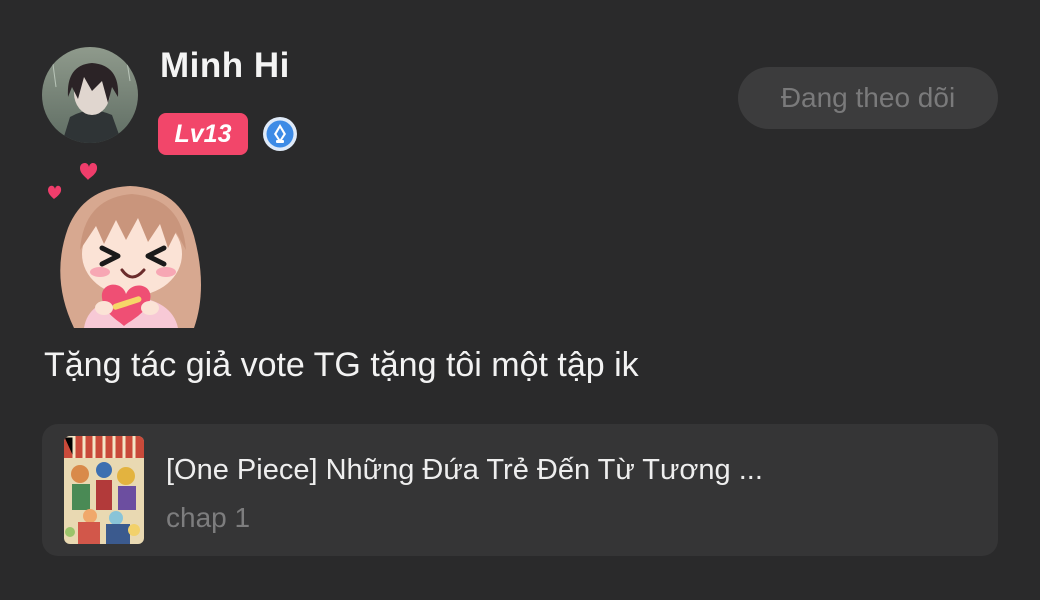 The image size is (1040, 600). Describe the element at coordinates (203, 134) in the screenshot. I see `level-badge: Lv13` at that location.